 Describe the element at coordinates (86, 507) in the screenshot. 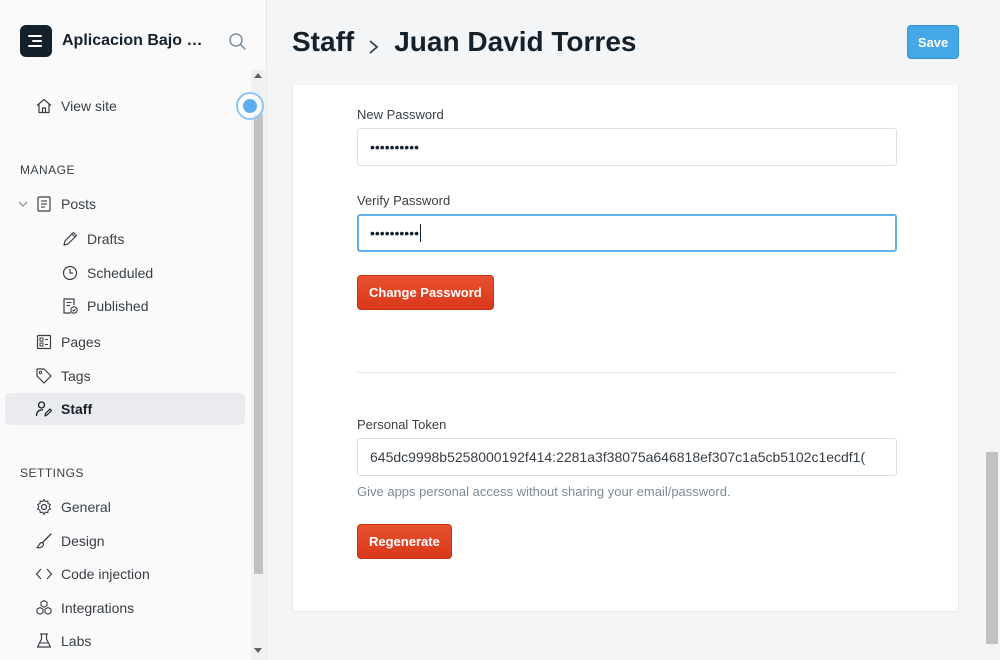

I see `sidebar-item-label: General` at that location.